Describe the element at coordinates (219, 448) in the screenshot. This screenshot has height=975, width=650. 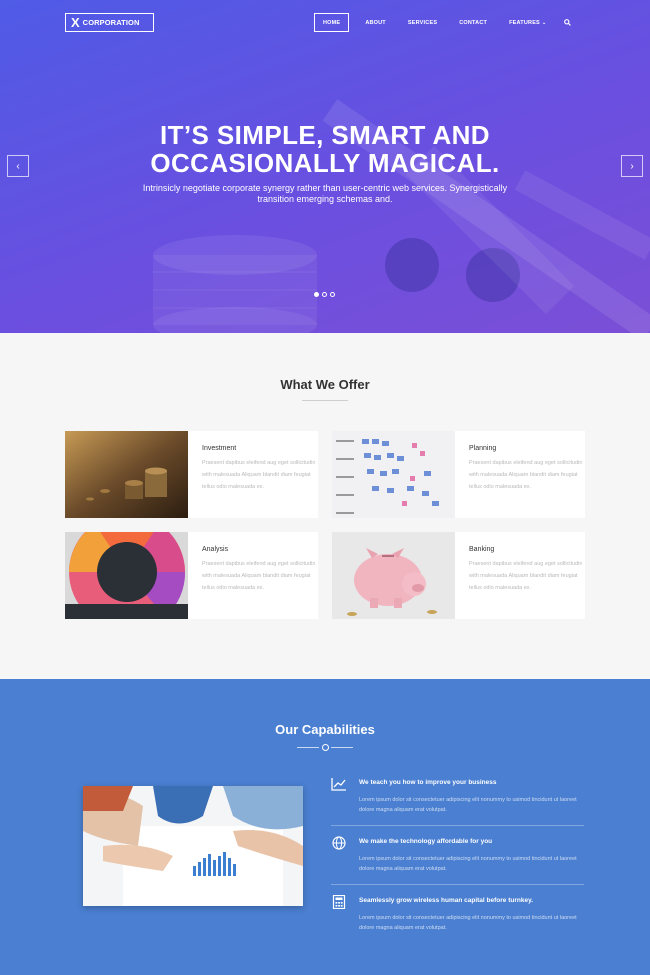
I see `card-title: Investment` at that location.